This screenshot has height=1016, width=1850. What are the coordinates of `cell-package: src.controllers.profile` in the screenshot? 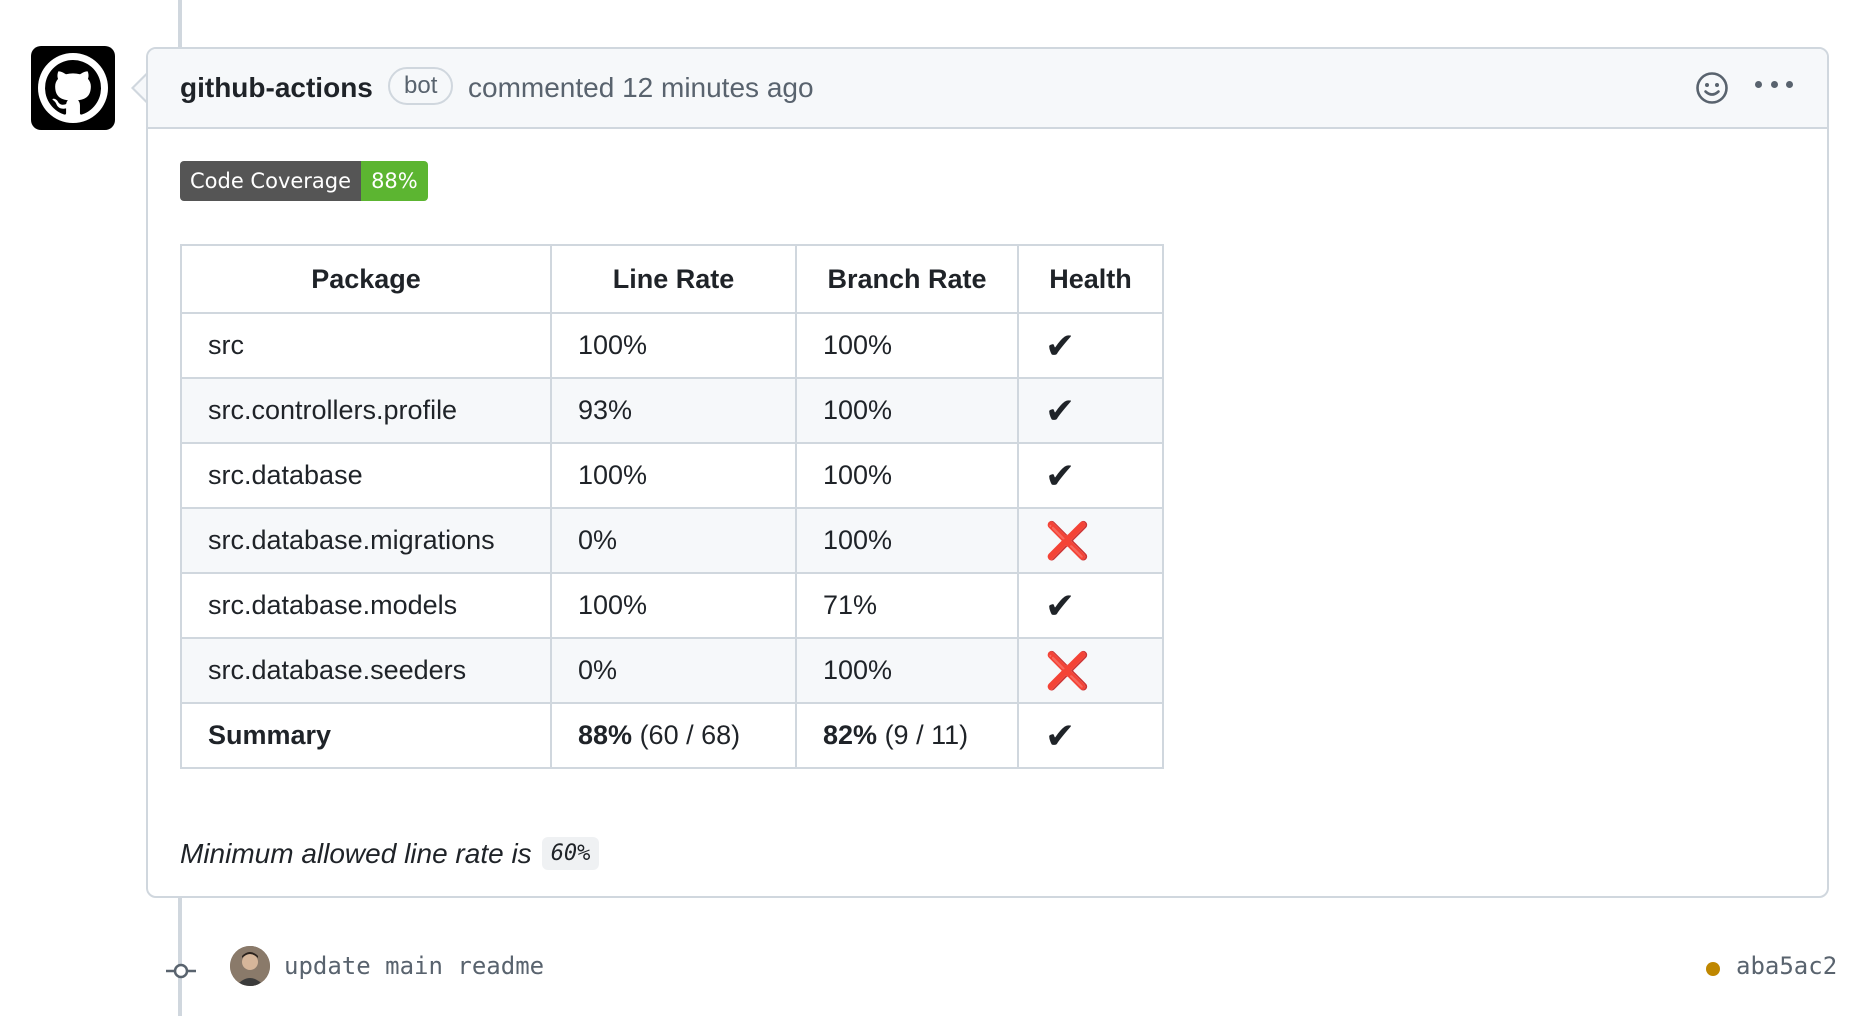 It's located at (366, 410).